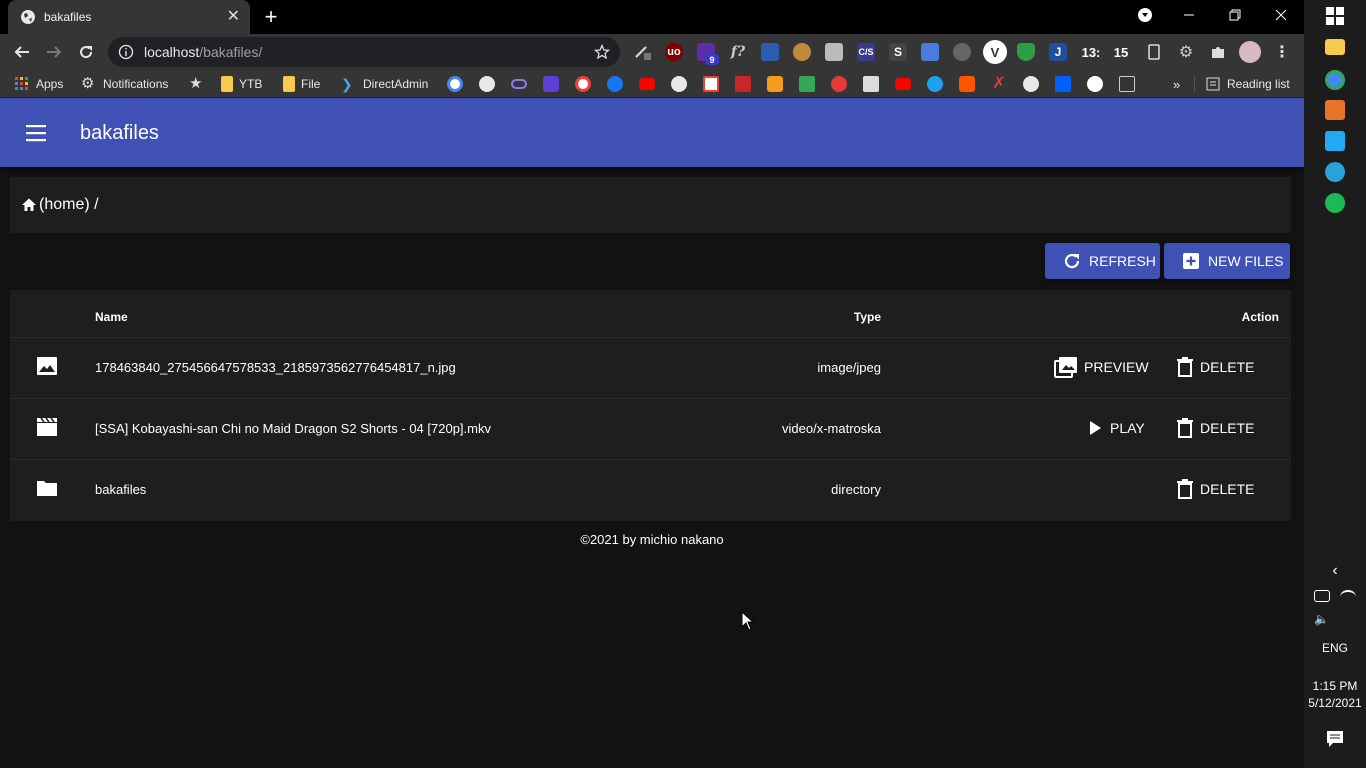 This screenshot has height=768, width=1366. What do you see at coordinates (1026, 52) in the screenshot?
I see `shield-icon` at bounding box center [1026, 52].